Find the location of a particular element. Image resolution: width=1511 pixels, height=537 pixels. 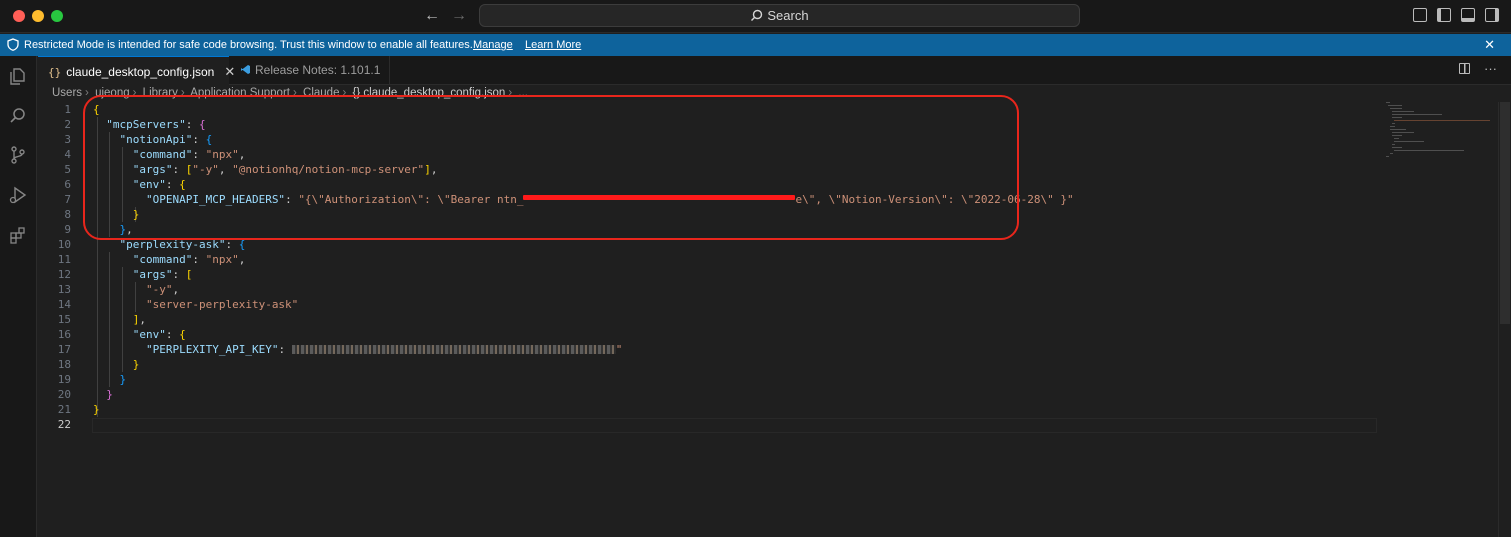

line-number: 1 is located at coordinates (67, 109).